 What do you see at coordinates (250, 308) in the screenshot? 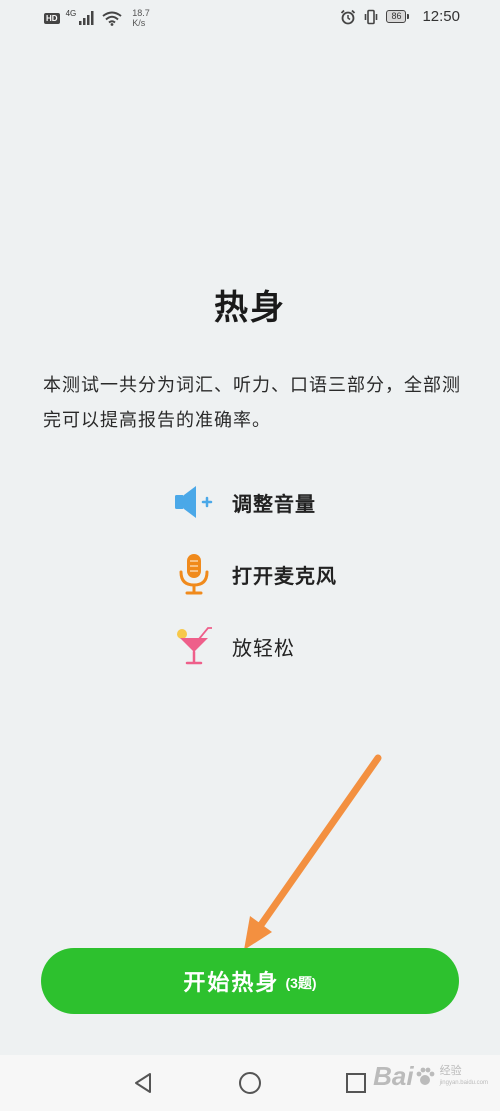
I see `page-title: 热身` at bounding box center [250, 308].